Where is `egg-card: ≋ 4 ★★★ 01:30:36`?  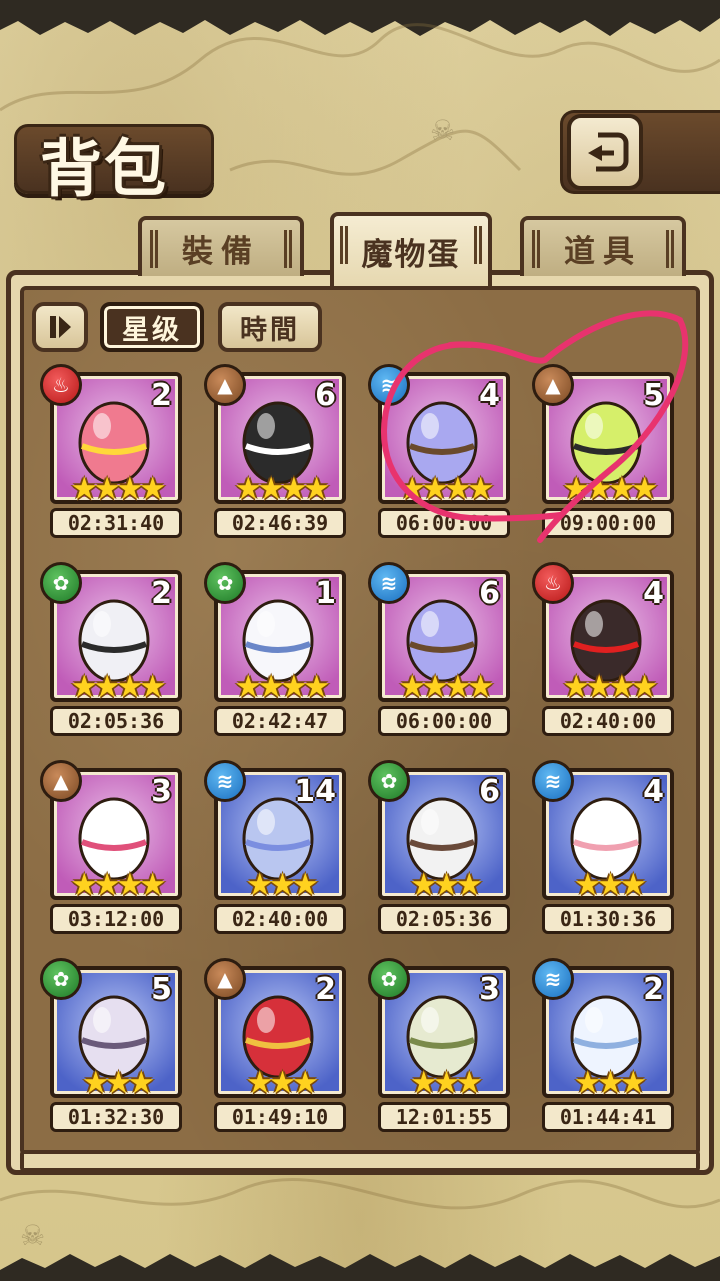 egg-card: ≋ 4 ★★★ 01:30:36 is located at coordinates (603, 847).